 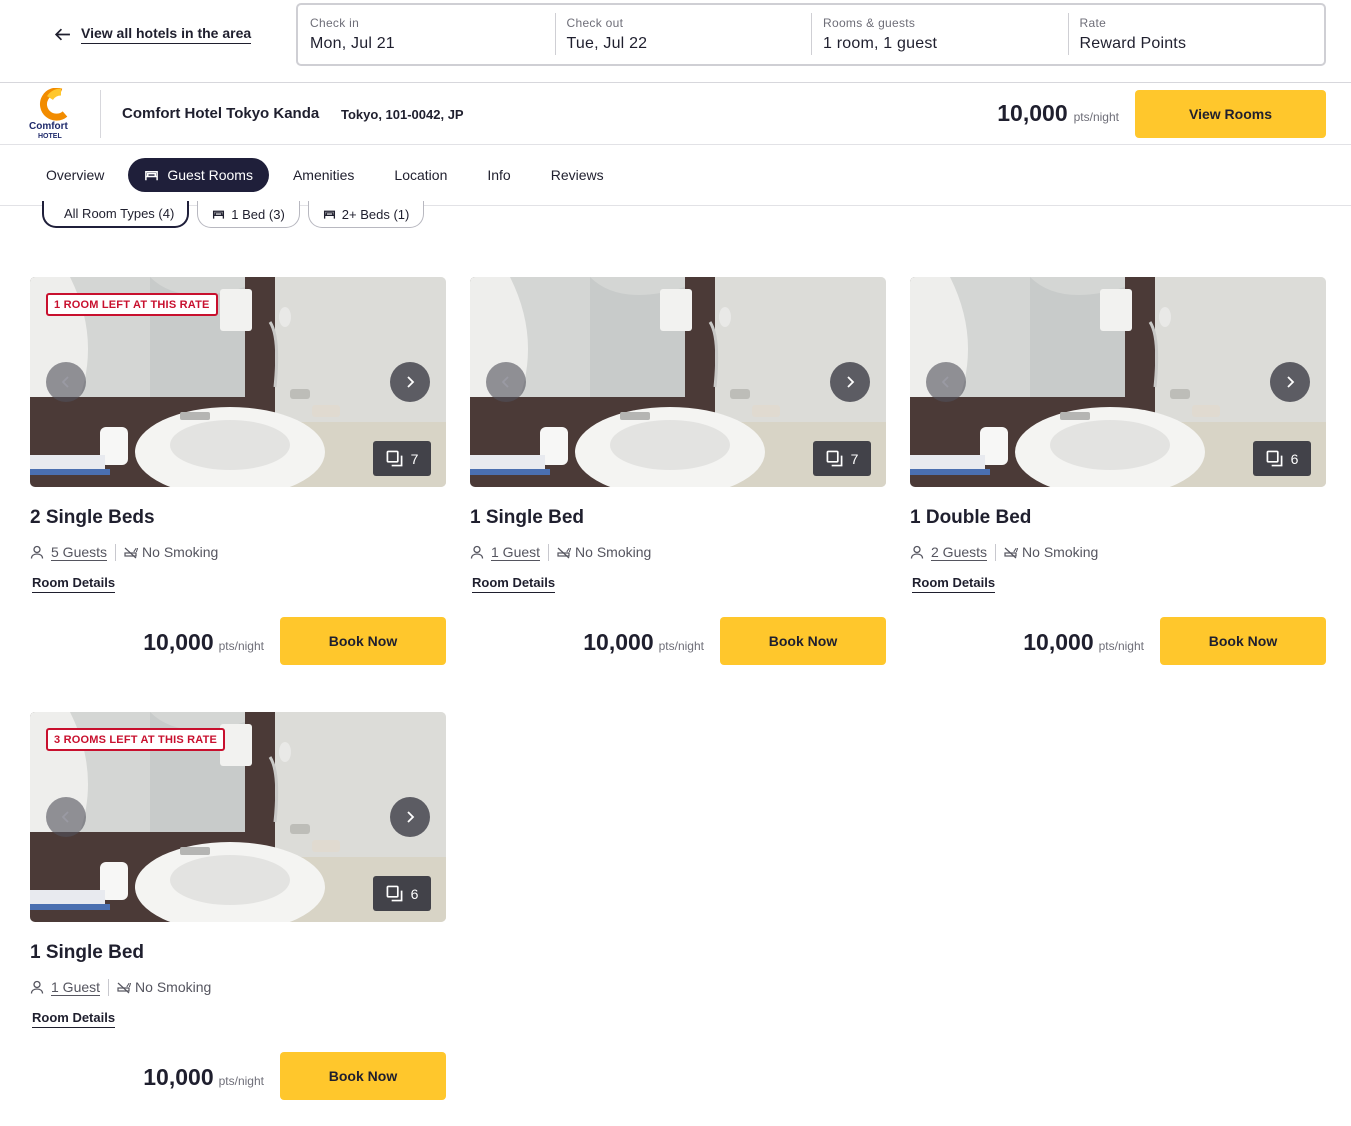 What do you see at coordinates (50, 136) in the screenshot?
I see `svg-text: HOTEL` at bounding box center [50, 136].